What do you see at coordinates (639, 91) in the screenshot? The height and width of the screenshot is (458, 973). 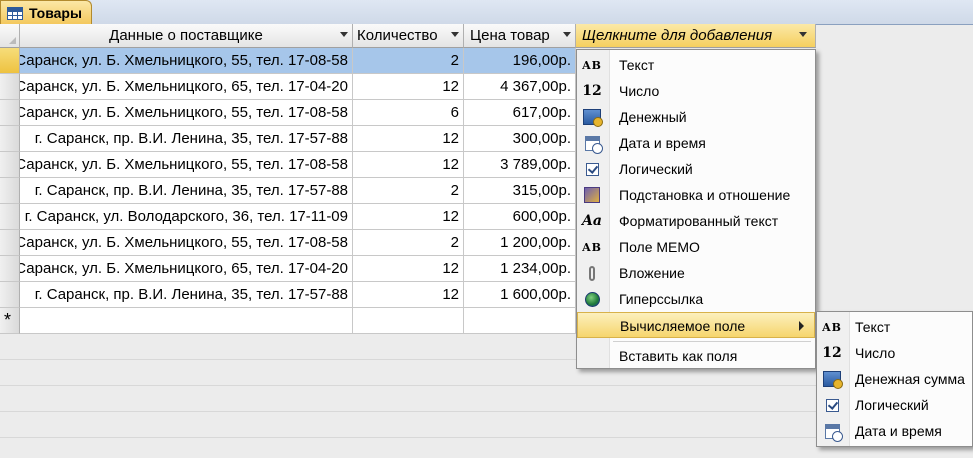 I see `menu-item-label: Число` at bounding box center [639, 91].